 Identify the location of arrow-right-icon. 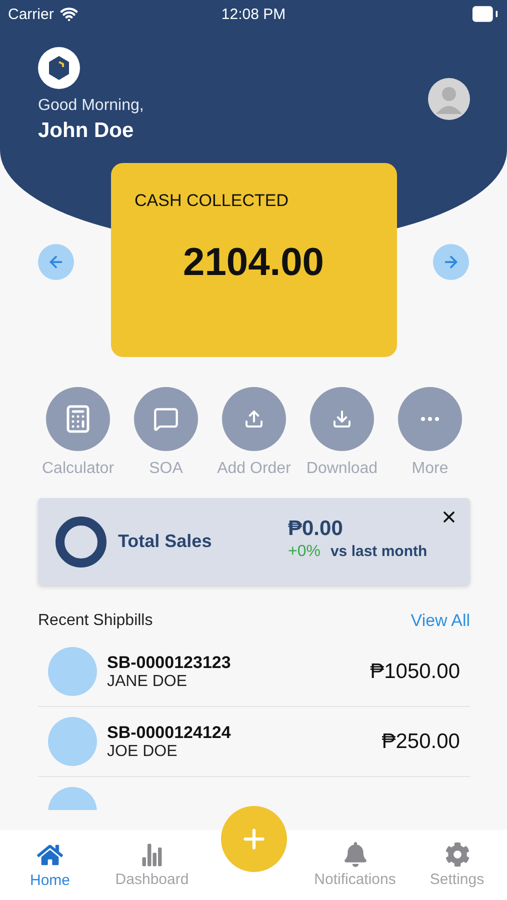
(451, 262).